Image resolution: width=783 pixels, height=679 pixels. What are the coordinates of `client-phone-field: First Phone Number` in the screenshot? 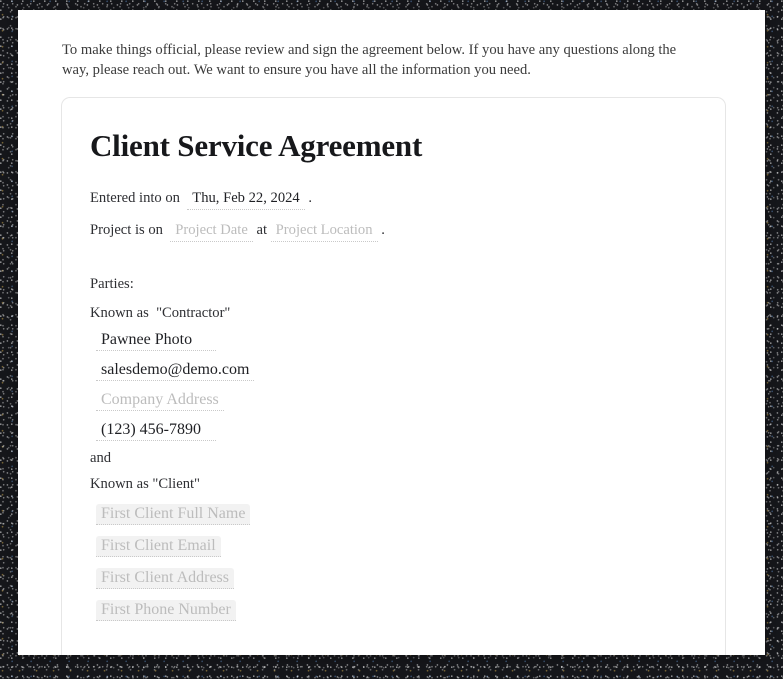 It's located at (166, 610).